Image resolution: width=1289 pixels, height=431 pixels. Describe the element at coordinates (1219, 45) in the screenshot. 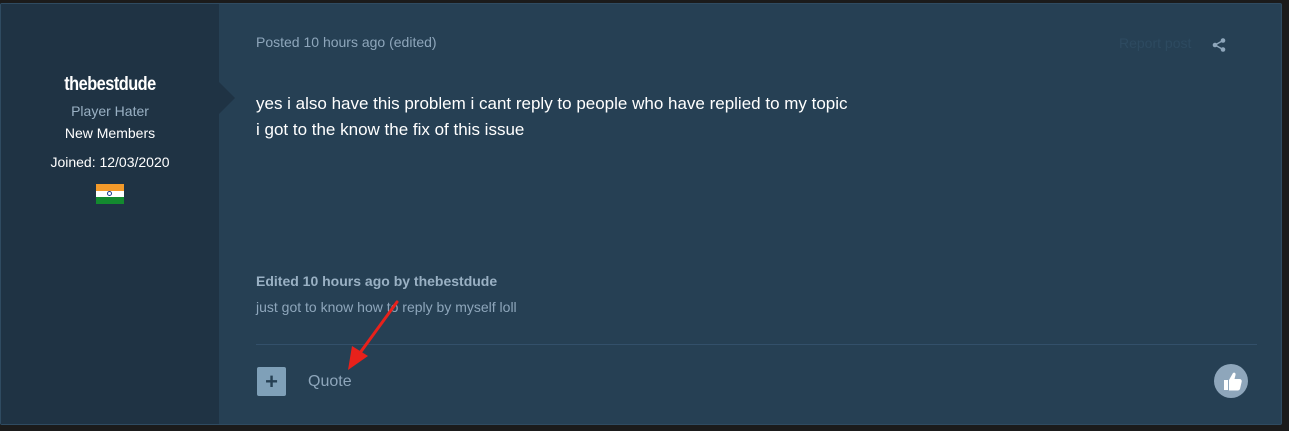

I see `share-icon` at that location.